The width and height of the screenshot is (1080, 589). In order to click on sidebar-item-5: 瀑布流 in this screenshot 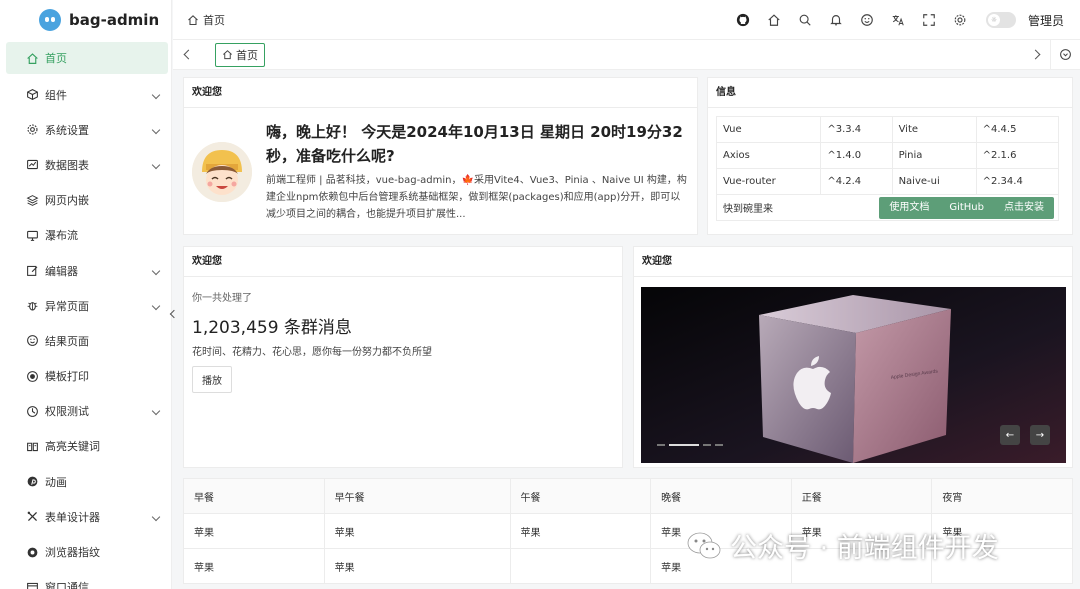, I will do `click(85, 235)`.